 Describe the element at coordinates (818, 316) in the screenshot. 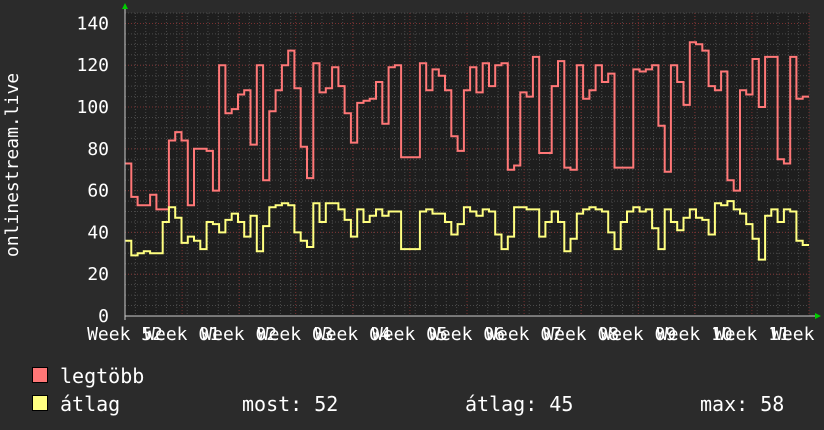

I see `x-axis-arrow` at that location.